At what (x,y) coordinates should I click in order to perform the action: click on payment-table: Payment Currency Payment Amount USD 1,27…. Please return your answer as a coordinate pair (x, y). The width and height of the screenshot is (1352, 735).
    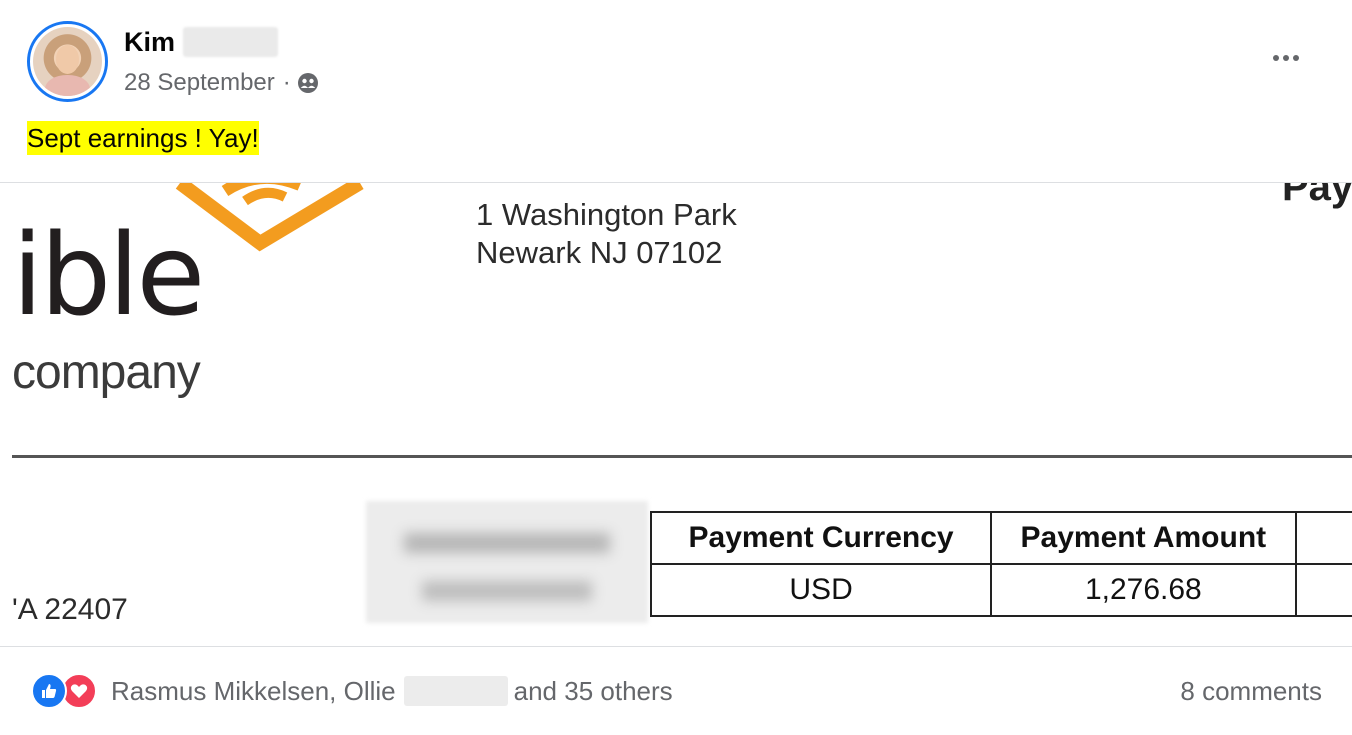
    Looking at the image, I should click on (1000, 564).